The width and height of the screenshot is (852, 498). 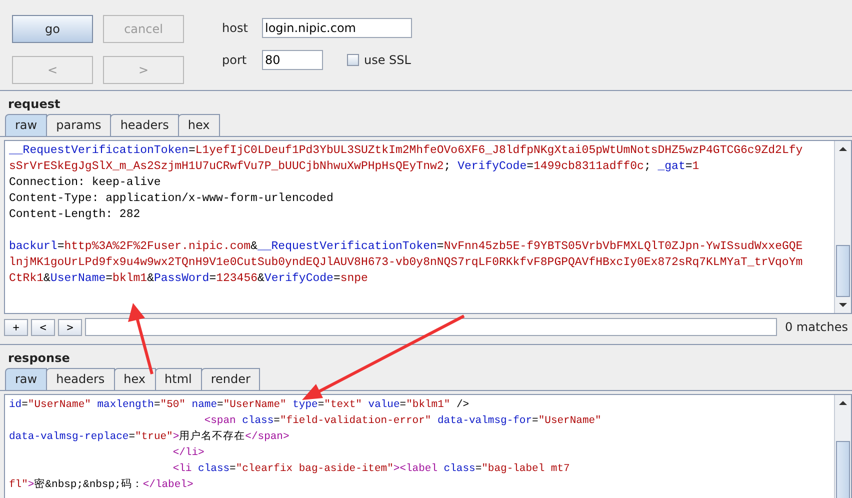 What do you see at coordinates (39, 359) in the screenshot?
I see `response-title: response` at bounding box center [39, 359].